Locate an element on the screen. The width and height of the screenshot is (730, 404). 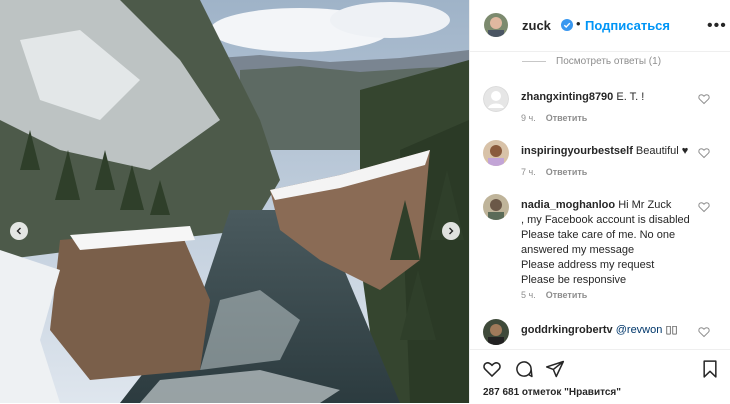
previous-photo-button is located at coordinates (19, 231).